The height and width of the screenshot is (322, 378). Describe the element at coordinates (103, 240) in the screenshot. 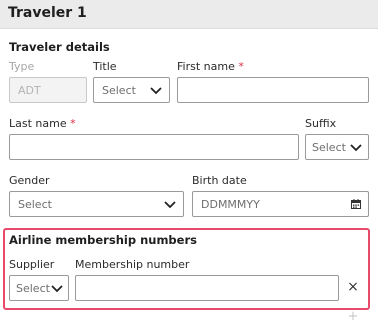

I see `airline-membership-heading: Airline membership numbers` at that location.